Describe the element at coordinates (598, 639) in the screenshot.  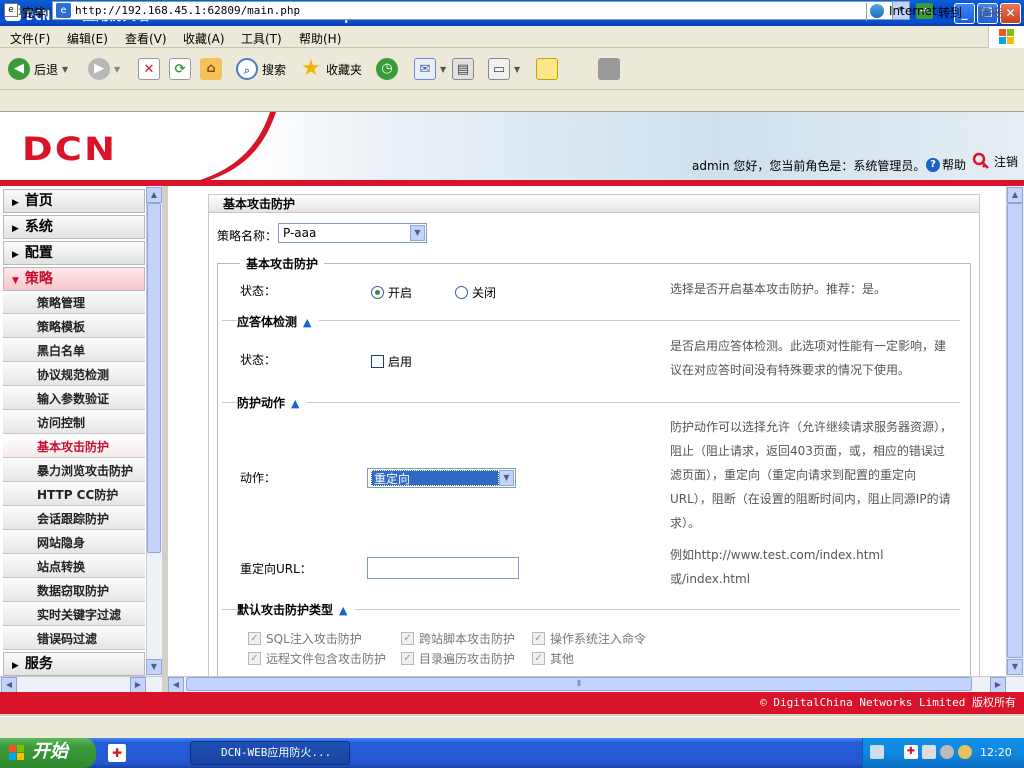
I see `attack-type-label: 操作系统注入命令` at that location.